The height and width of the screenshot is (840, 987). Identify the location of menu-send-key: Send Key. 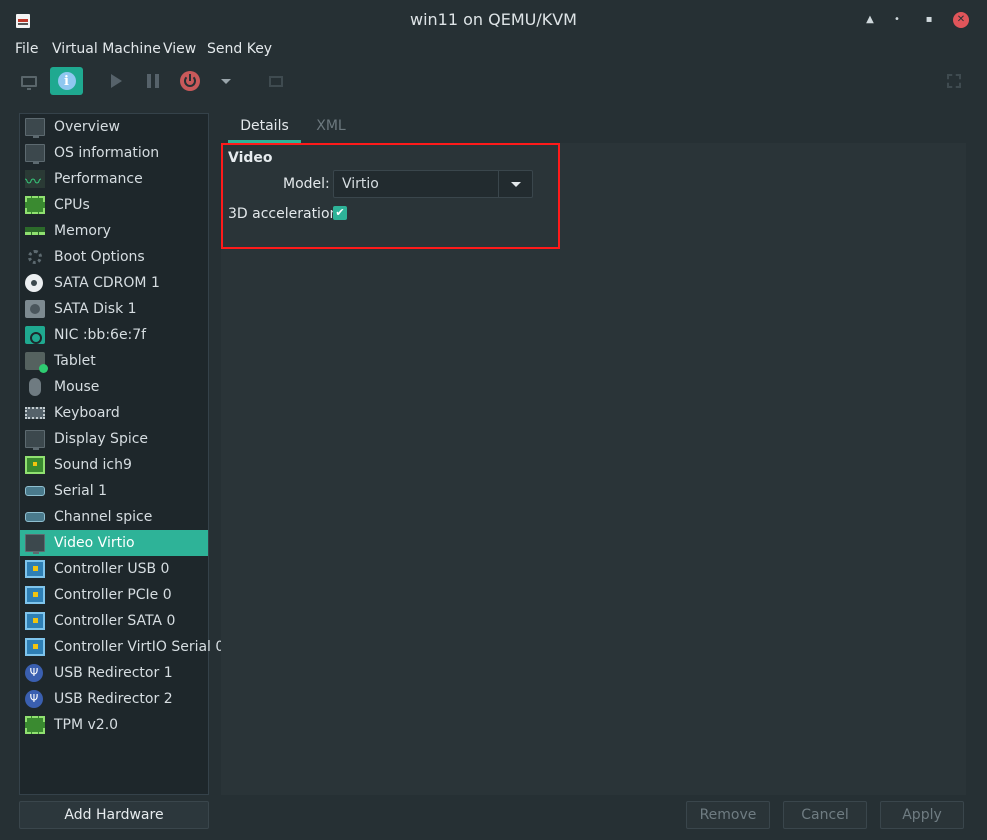
(239, 49).